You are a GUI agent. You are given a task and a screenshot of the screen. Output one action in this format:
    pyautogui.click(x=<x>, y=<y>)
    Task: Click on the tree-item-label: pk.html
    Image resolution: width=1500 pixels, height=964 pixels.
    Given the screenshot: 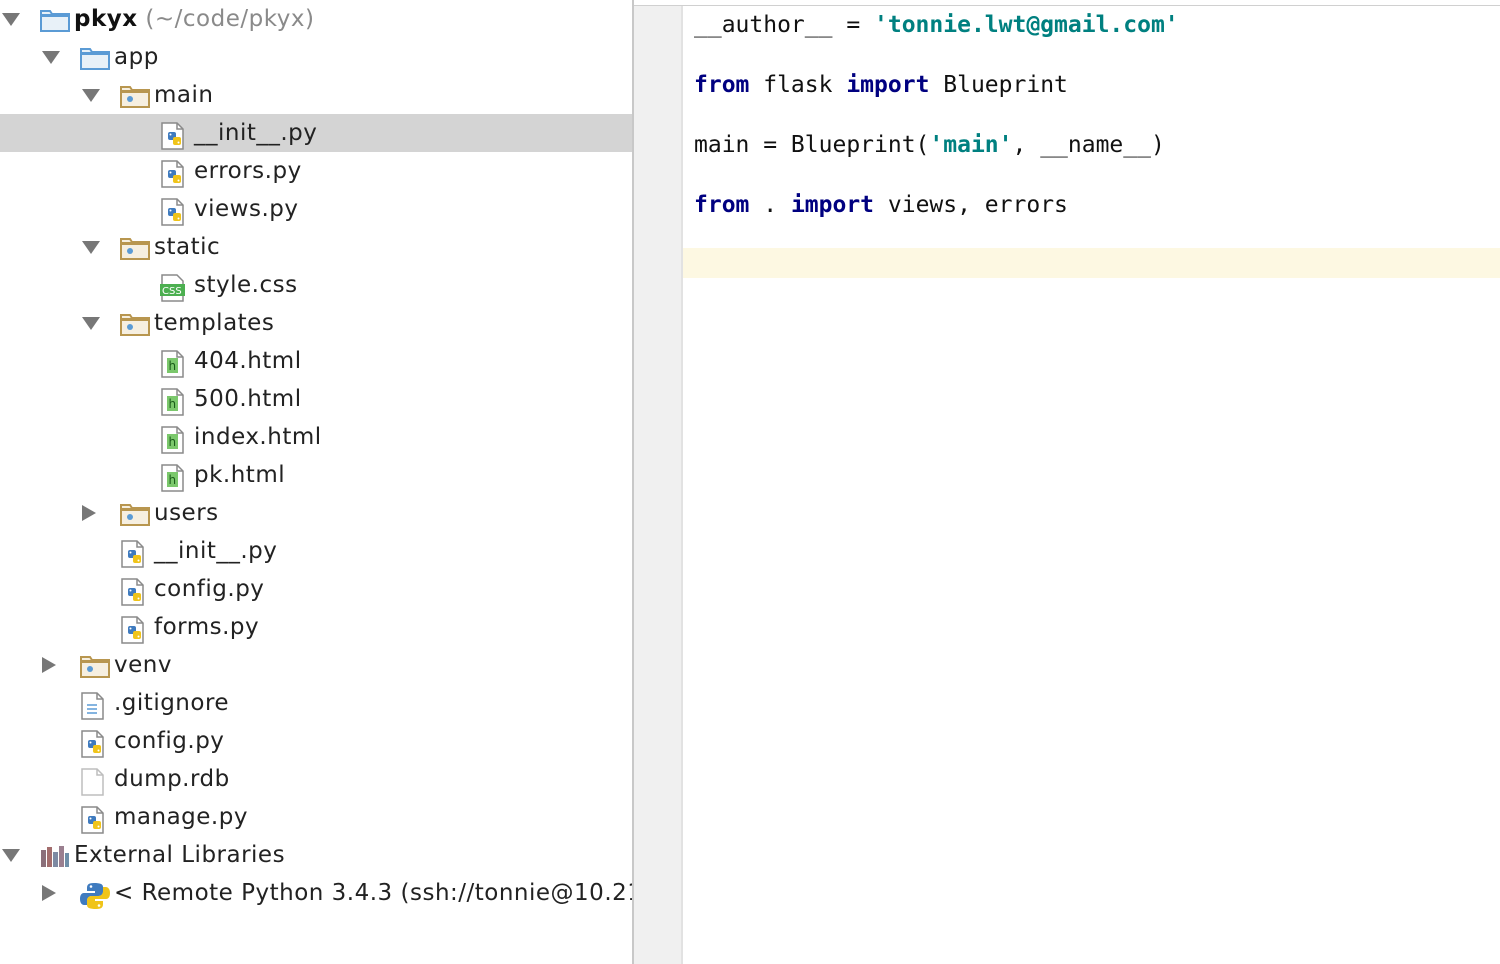 What is the action you would take?
    pyautogui.click(x=240, y=475)
    